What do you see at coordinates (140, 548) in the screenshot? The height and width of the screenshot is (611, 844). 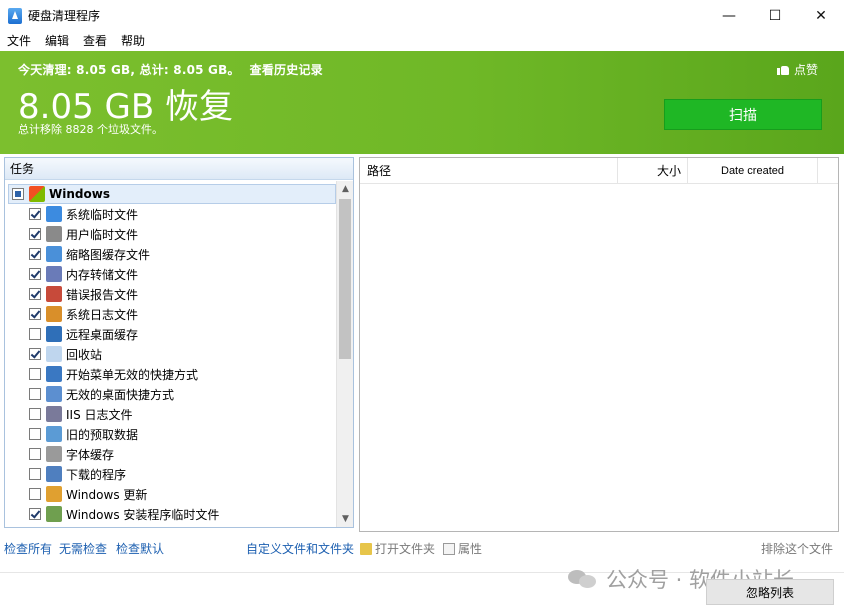 I see `check-default-link: 检查默认` at bounding box center [140, 548].